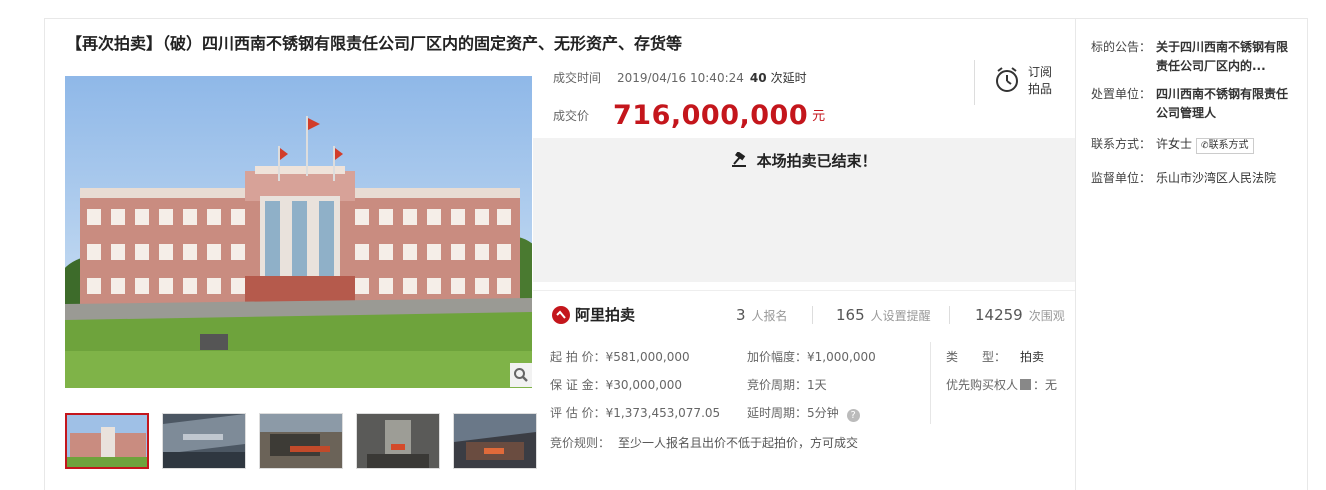 Image resolution: width=1326 pixels, height=490 pixels. Describe the element at coordinates (976, 357) in the screenshot. I see `type-label: 类 型：` at that location.